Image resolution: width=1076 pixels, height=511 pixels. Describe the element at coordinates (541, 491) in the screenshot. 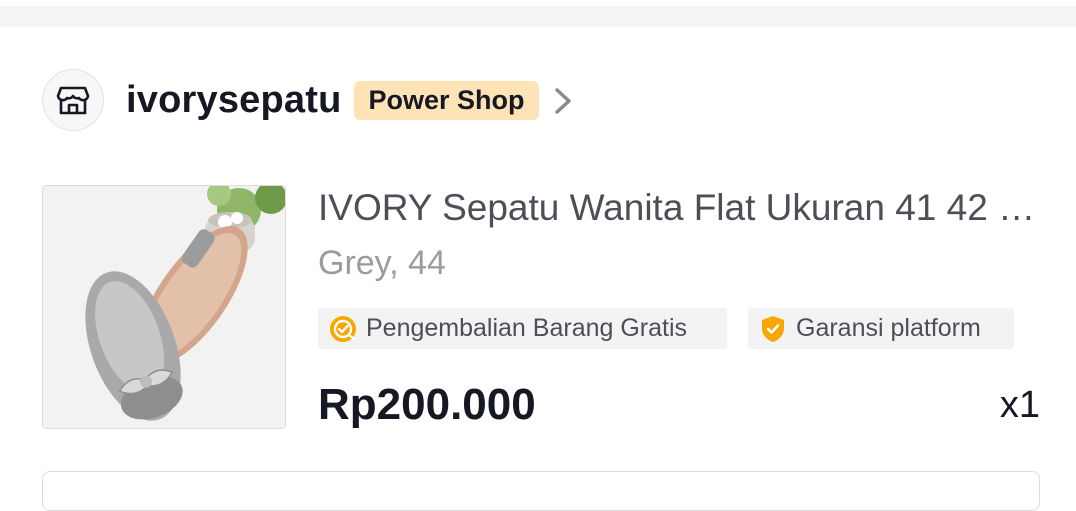

I see `next-section-card` at that location.